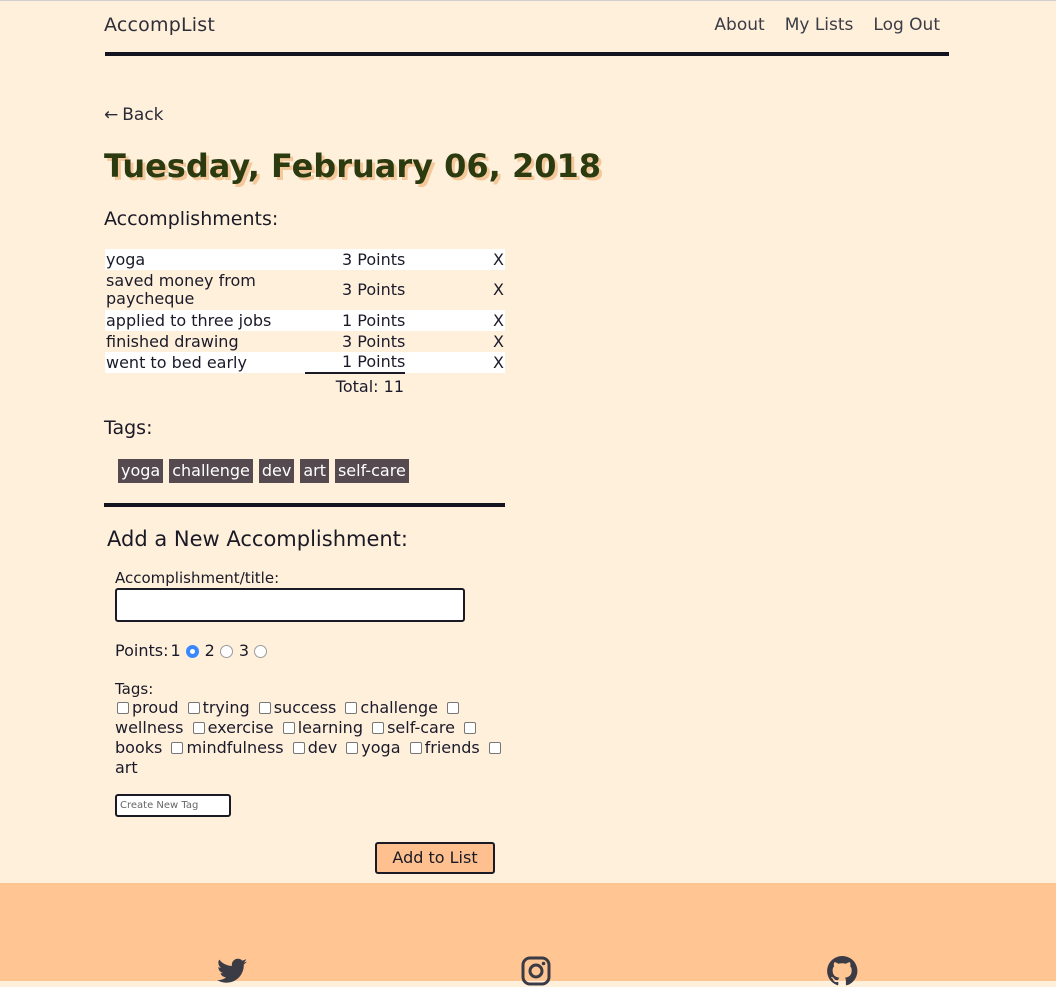 The height and width of the screenshot is (987, 1056). I want to click on title-label: Accomplishment/title:, so click(197, 578).